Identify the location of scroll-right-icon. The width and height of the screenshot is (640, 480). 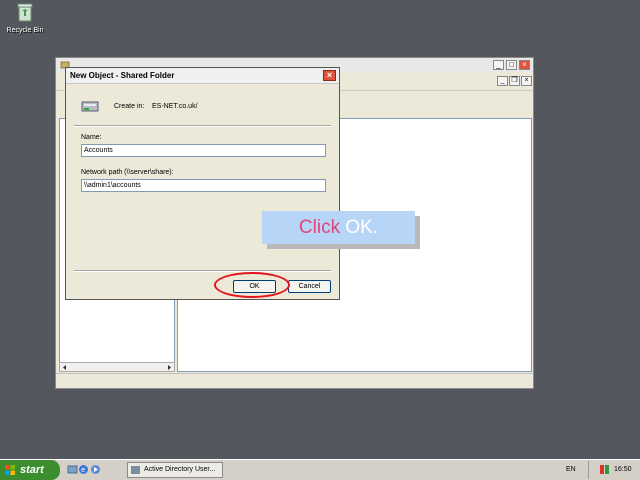
(169, 367).